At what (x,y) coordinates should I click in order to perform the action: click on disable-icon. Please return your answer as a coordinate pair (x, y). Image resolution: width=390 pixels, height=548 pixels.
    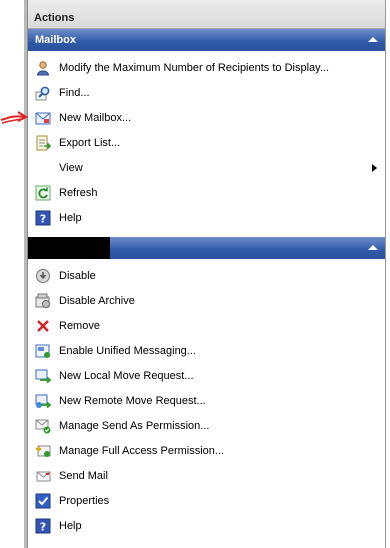
    Looking at the image, I should click on (43, 276).